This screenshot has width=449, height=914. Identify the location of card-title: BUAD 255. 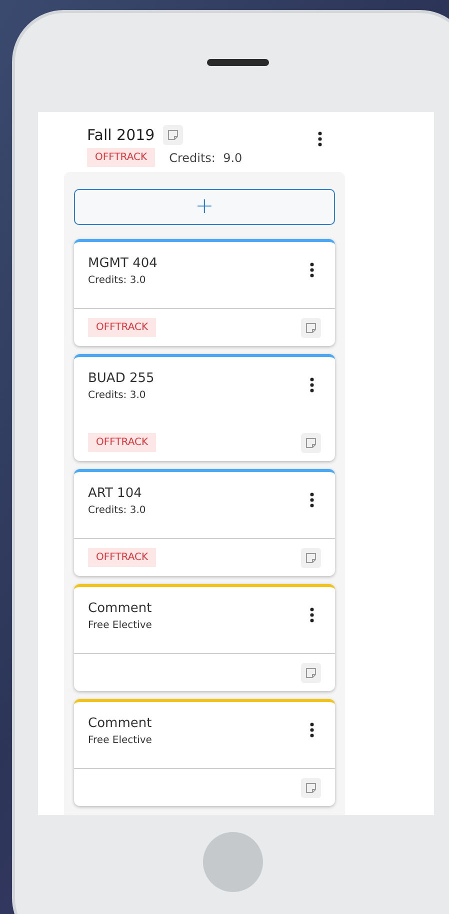
(122, 378).